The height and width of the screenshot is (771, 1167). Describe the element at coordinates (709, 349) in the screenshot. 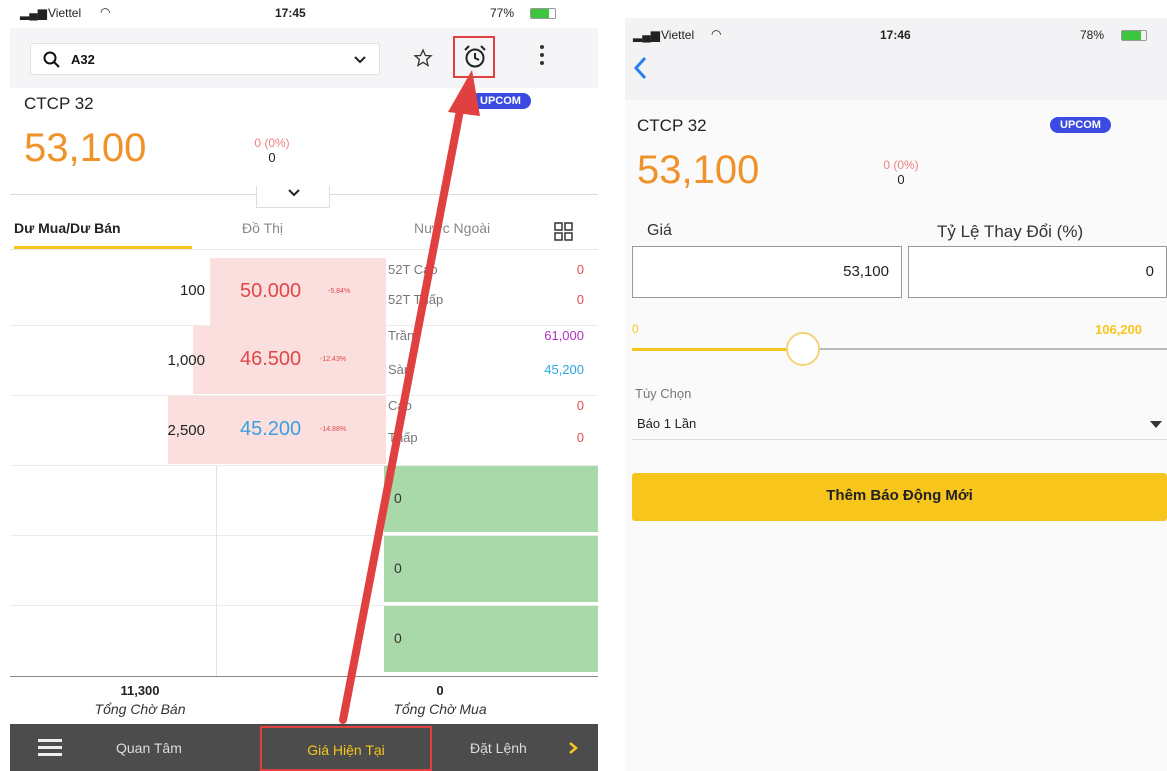

I see `slider-fill` at that location.